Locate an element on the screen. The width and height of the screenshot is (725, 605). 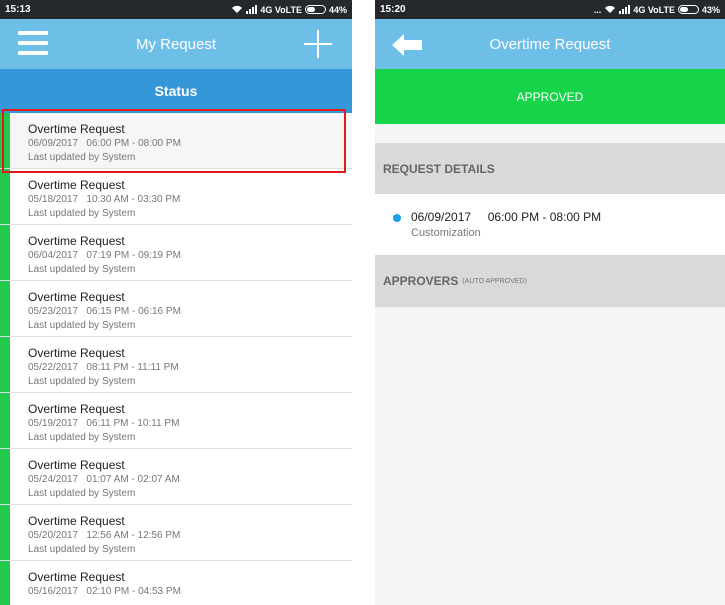
request-datetime: 06/04/2017 07:19 PM - 09:19 PM is located at coordinates (104, 255).